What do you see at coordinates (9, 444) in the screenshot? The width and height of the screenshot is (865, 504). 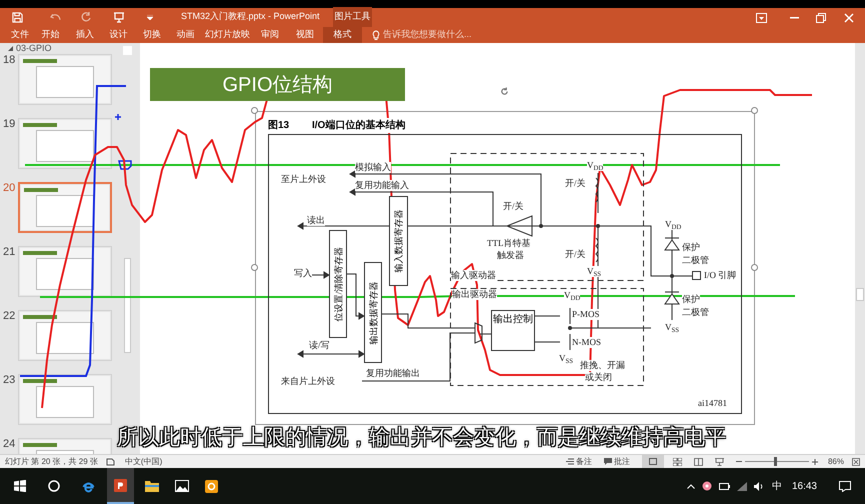 I see `slide-number: 24` at bounding box center [9, 444].